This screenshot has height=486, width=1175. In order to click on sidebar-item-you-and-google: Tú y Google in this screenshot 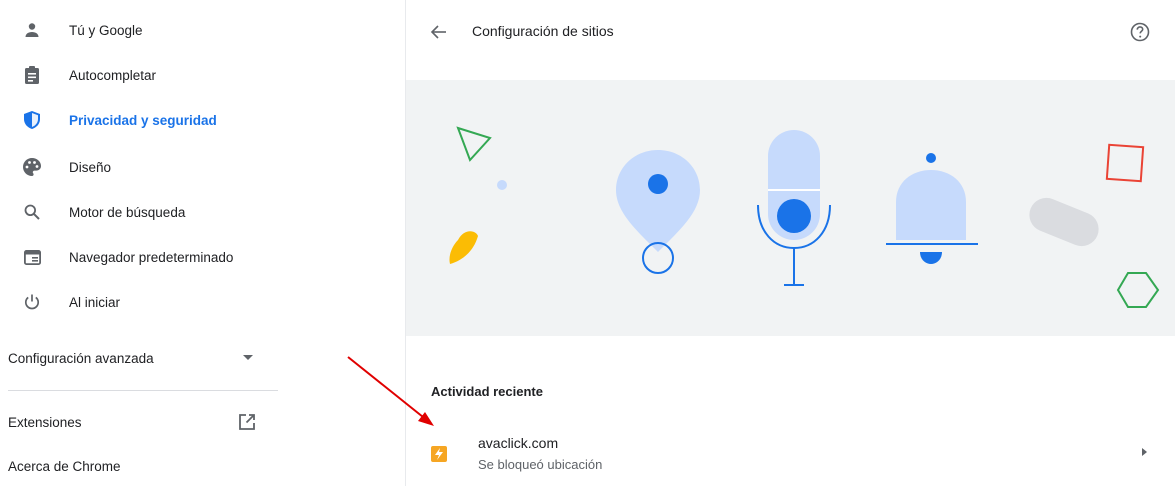, I will do `click(145, 30)`.